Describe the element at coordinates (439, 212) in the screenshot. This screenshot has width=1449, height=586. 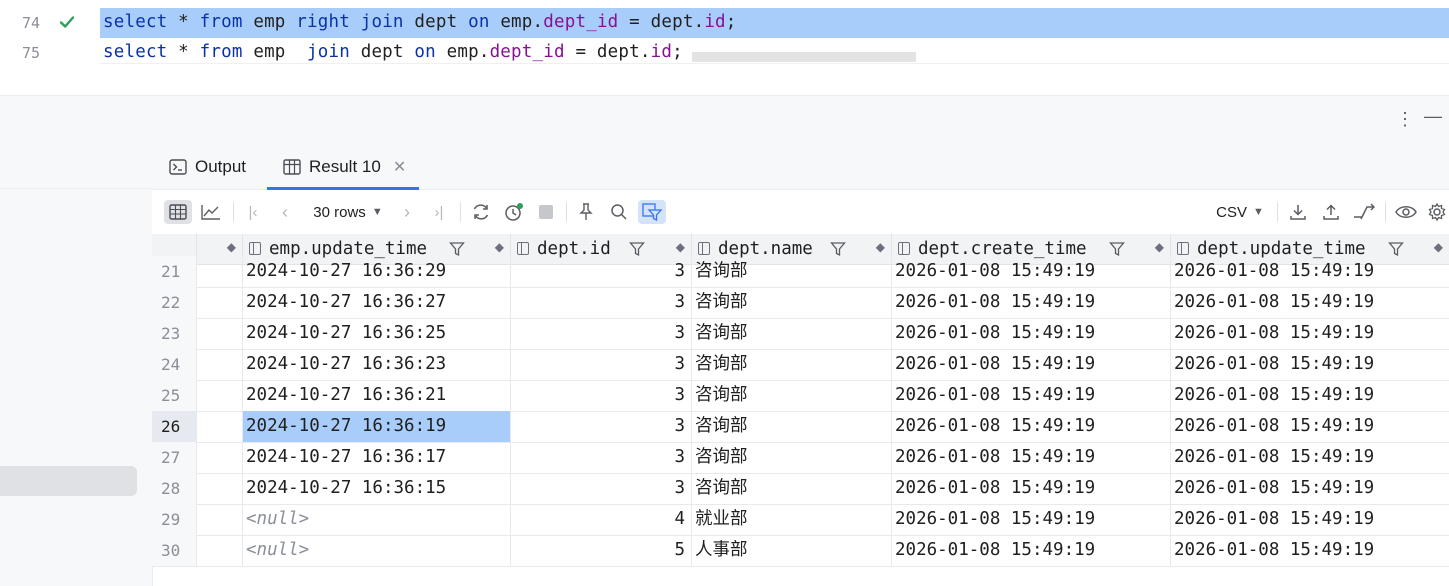
I see `last-page-icon: ›|` at that location.